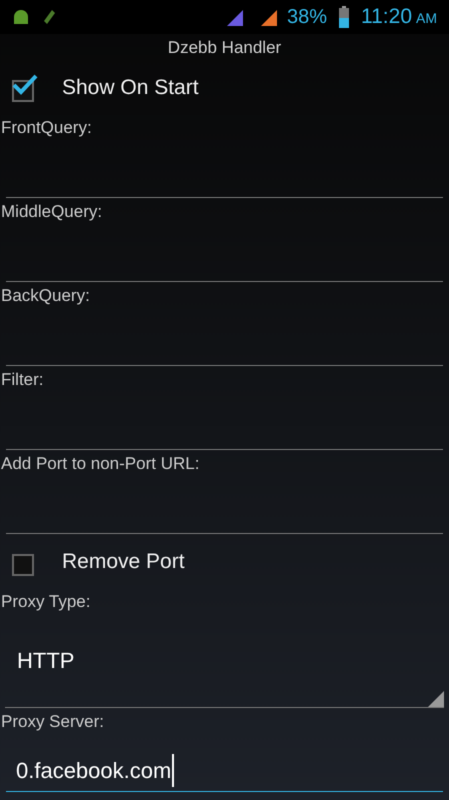 The height and width of the screenshot is (800, 449). Describe the element at coordinates (100, 464) in the screenshot. I see `field-label: Add Port to non-Port URL:` at that location.